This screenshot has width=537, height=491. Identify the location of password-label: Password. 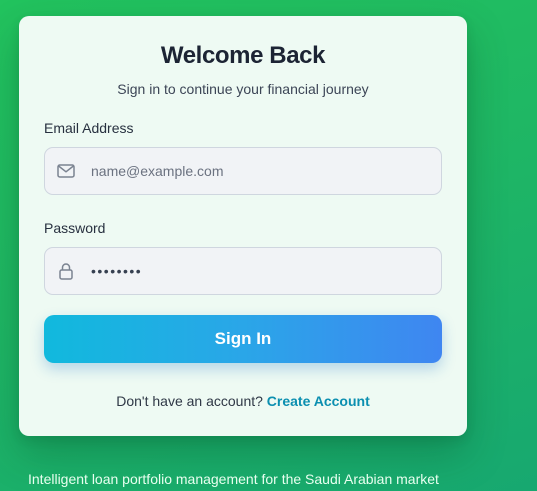
(75, 228).